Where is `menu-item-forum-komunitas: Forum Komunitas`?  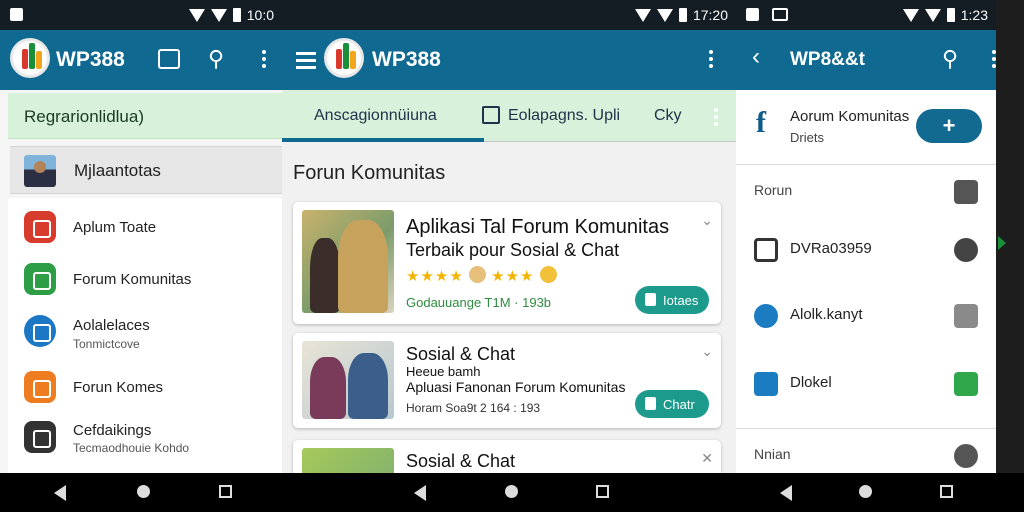
menu-item-forum-komunitas: Forum Komunitas is located at coordinates (145, 279).